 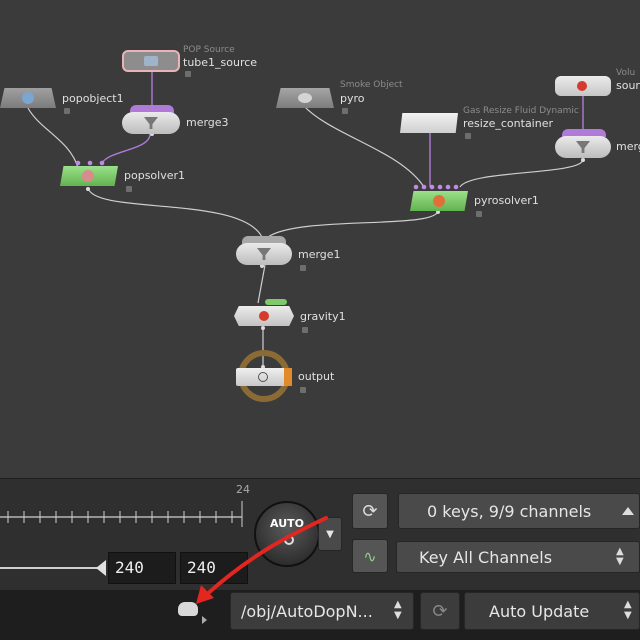 I want to click on node-name-label: pyro, so click(x=352, y=98).